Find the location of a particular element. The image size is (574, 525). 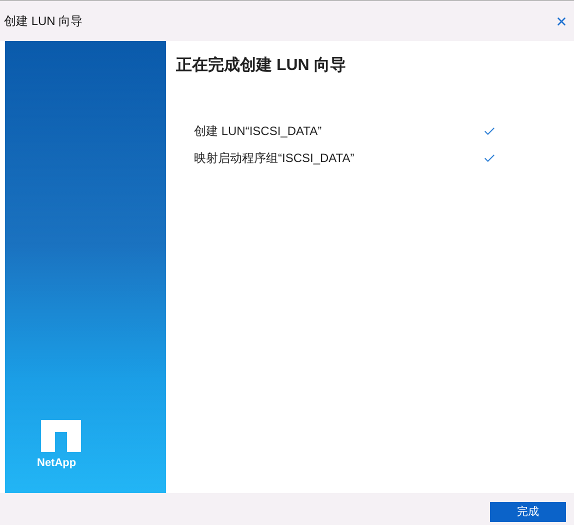

task-label: 映射启动程序组“ISCSI_DATA” is located at coordinates (274, 158).